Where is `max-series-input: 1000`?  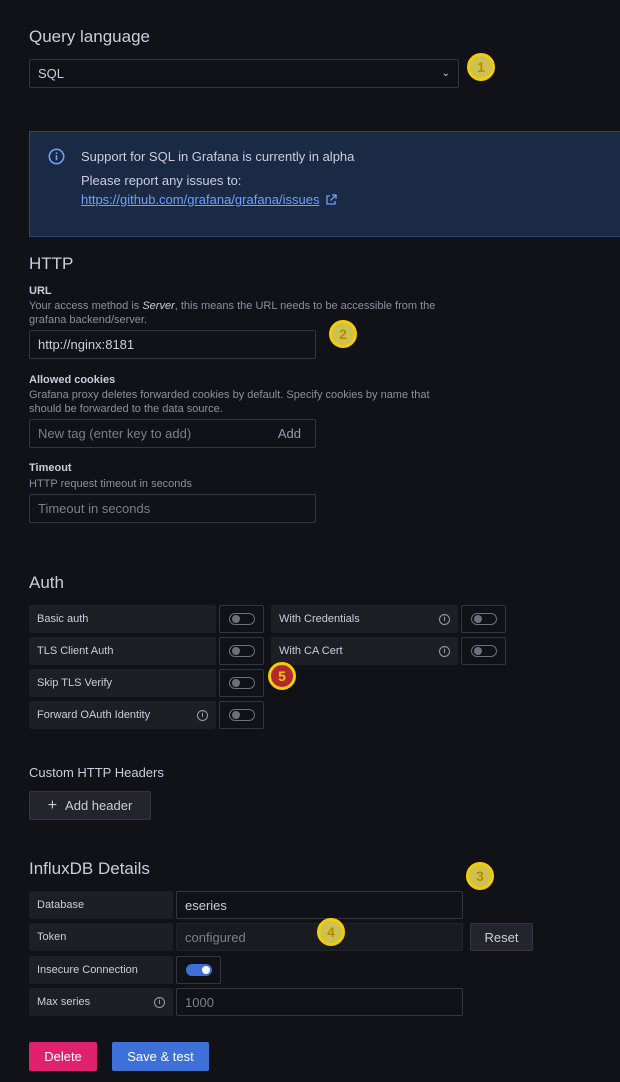
max-series-input: 1000 is located at coordinates (319, 1002).